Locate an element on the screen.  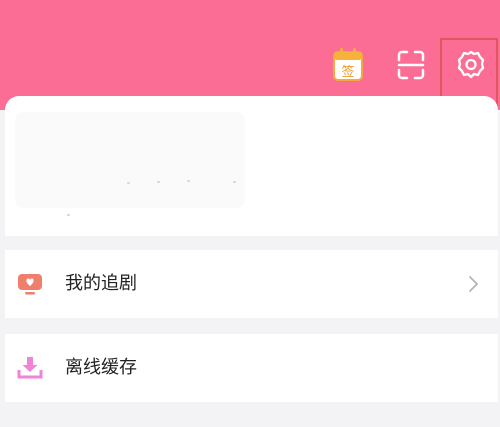
download-icon is located at coordinates (30, 368).